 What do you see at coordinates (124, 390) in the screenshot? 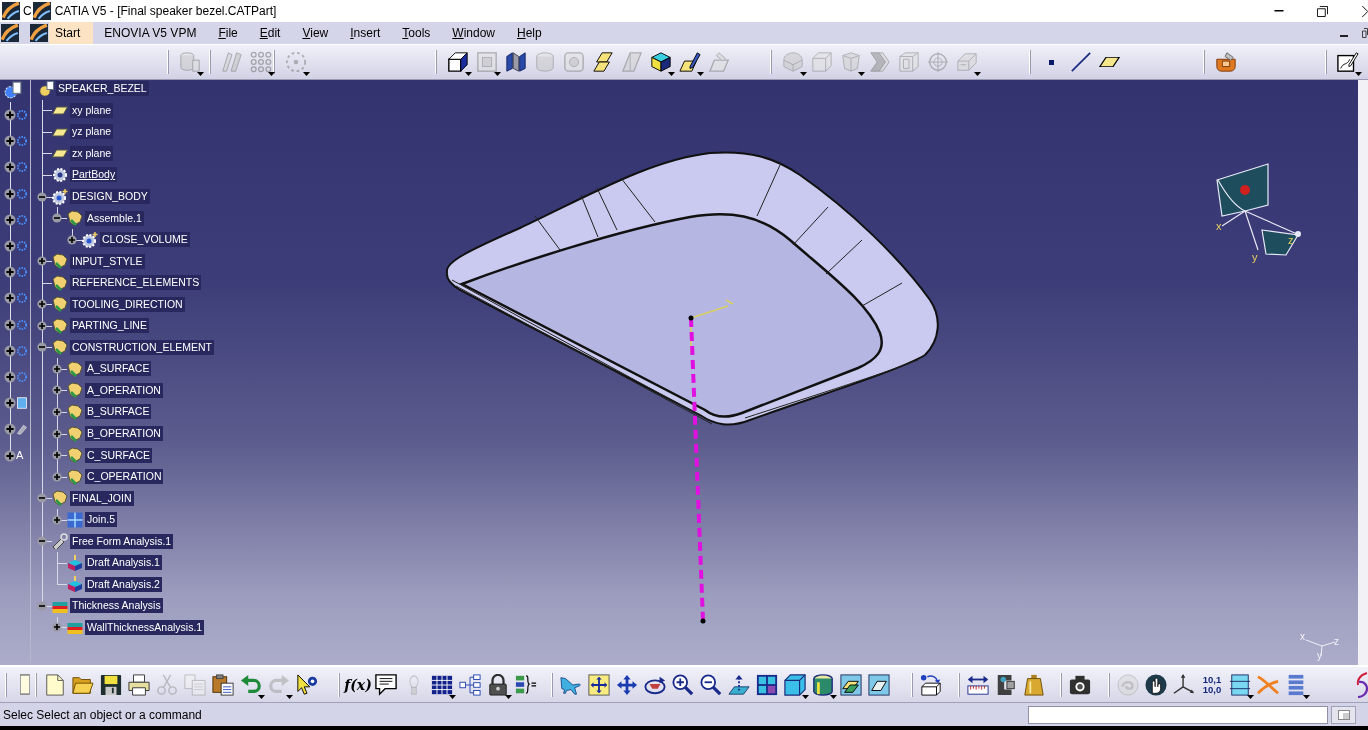
I see `tree-node: A_OPERATION` at bounding box center [124, 390].